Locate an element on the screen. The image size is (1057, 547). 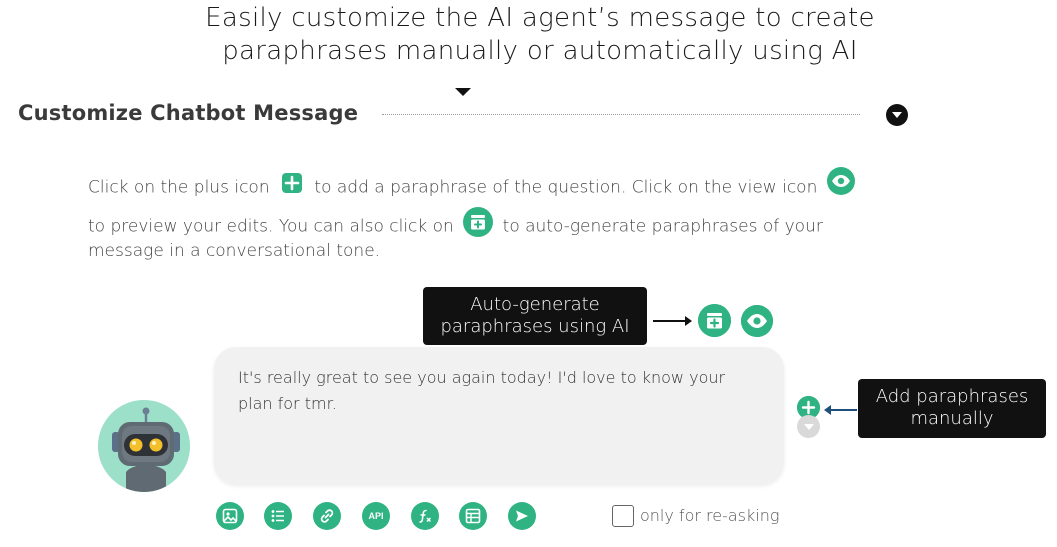
section-title: Customize Chatbot Message is located at coordinates (188, 113).